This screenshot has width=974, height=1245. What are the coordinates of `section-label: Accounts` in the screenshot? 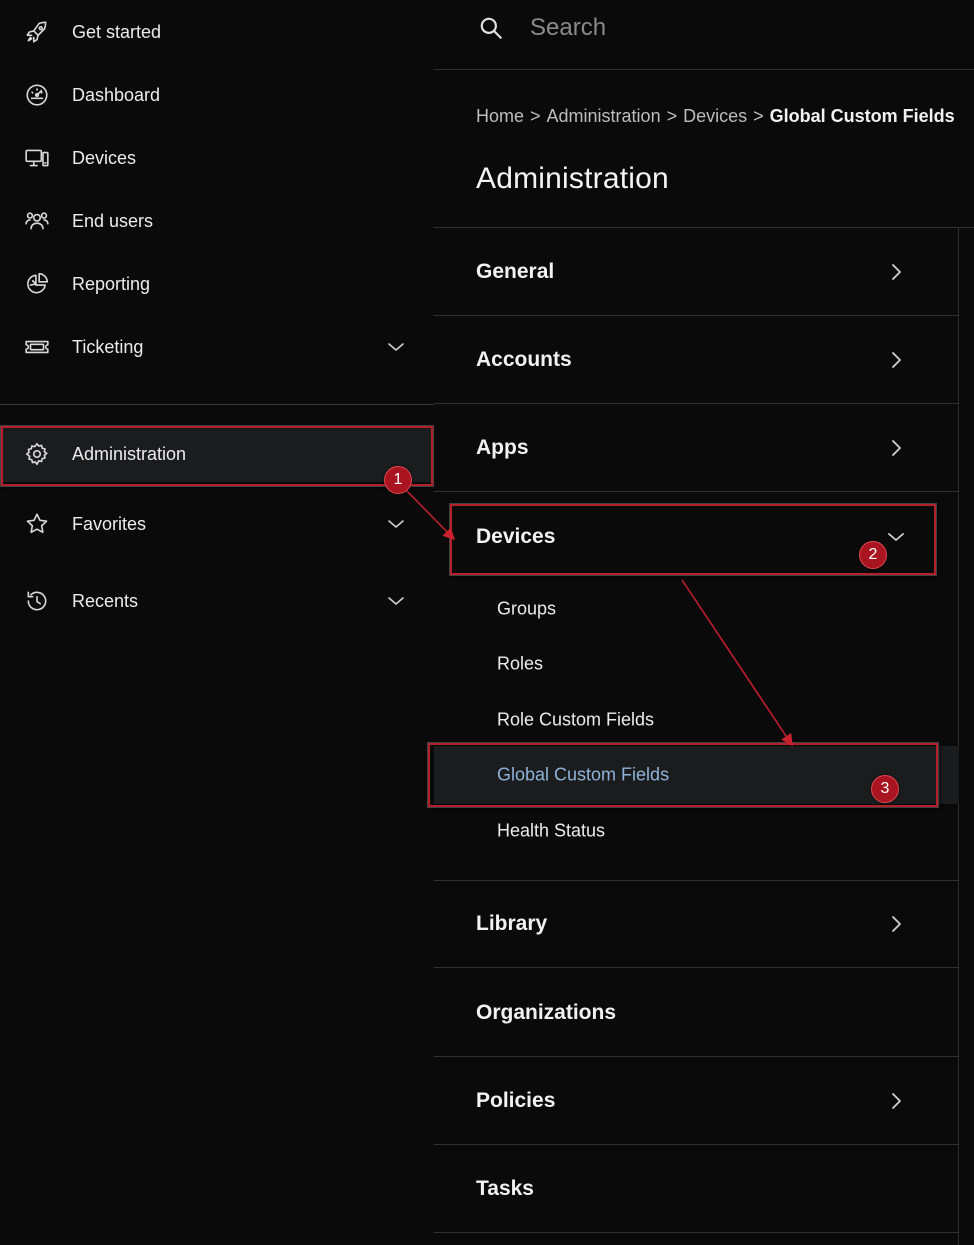 It's located at (524, 359).